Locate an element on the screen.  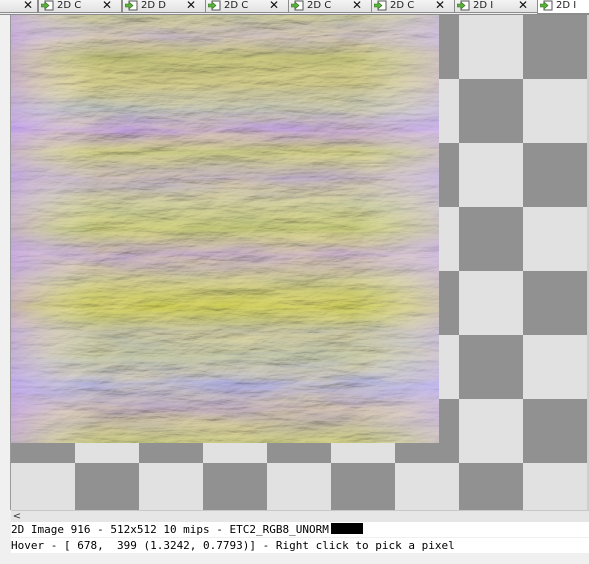
bottom-edge is located at coordinates (294, 559).